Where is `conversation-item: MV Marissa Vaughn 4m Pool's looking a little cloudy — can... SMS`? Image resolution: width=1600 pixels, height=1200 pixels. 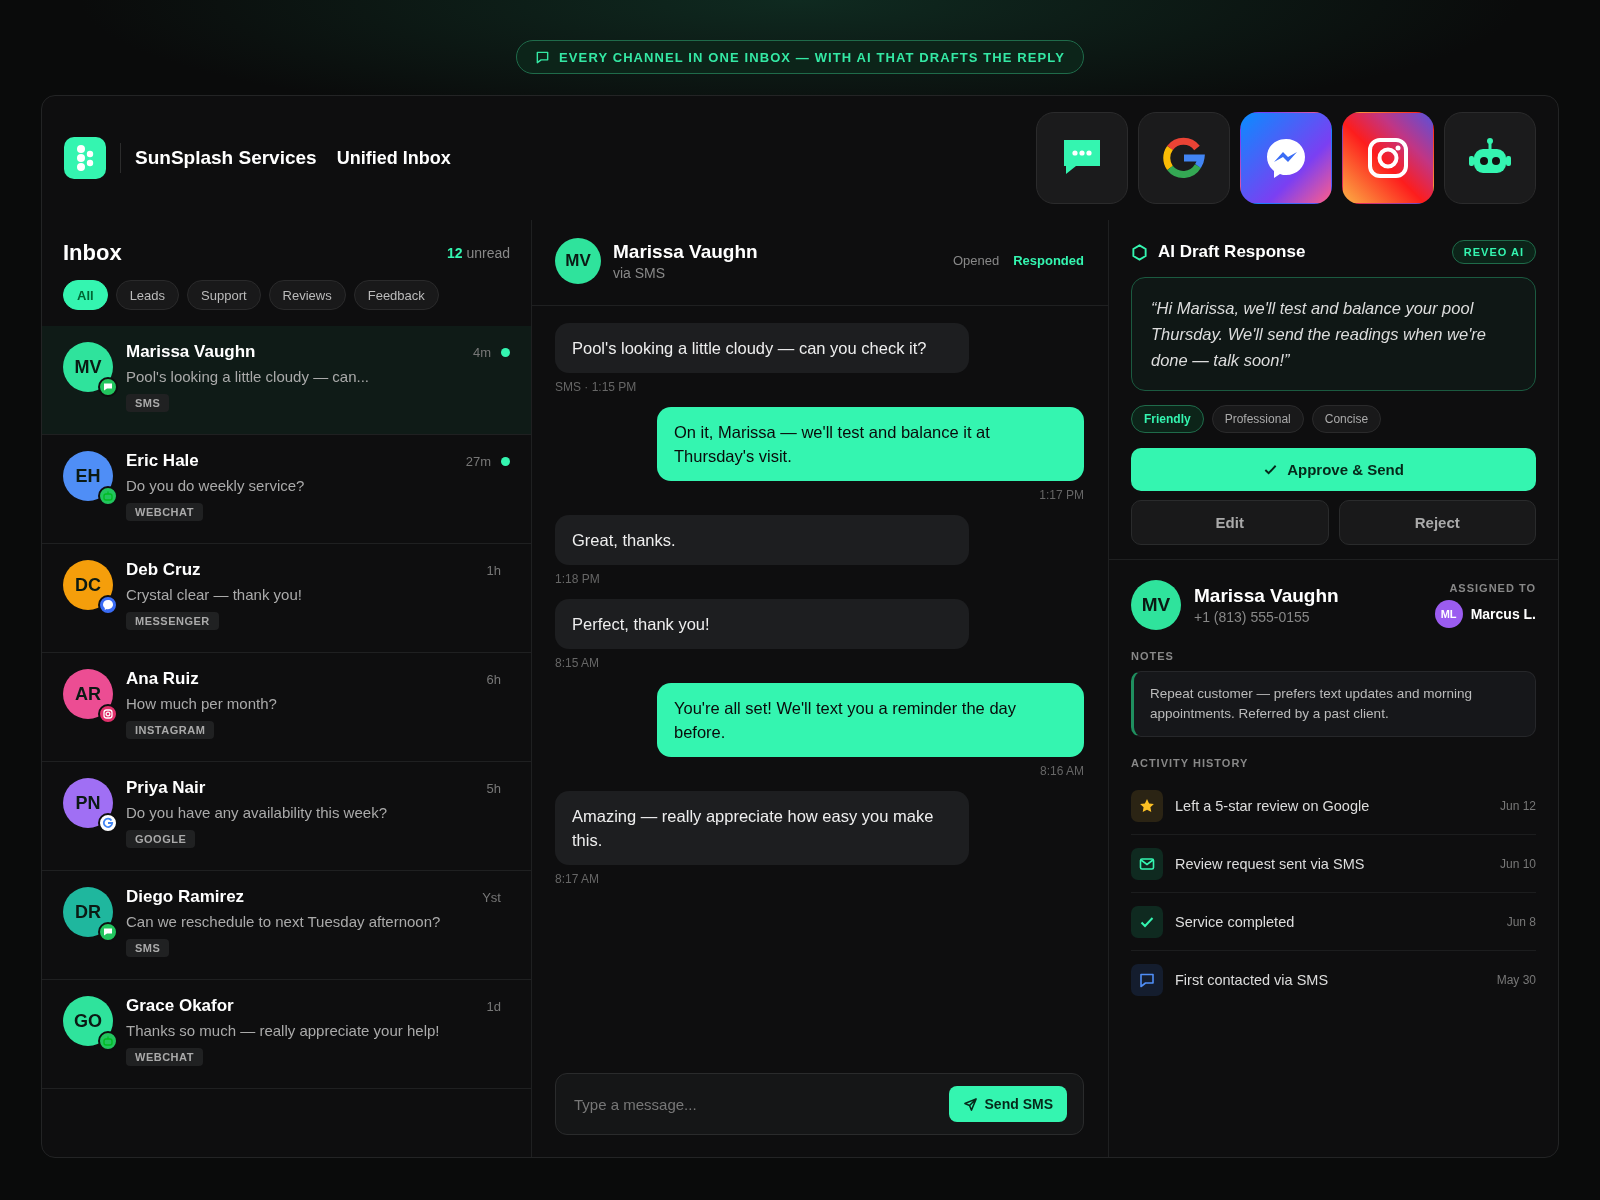
conversation-item: MV Marissa Vaughn 4m Pool's looking a little cloudy — can... SMS is located at coordinates (286, 380).